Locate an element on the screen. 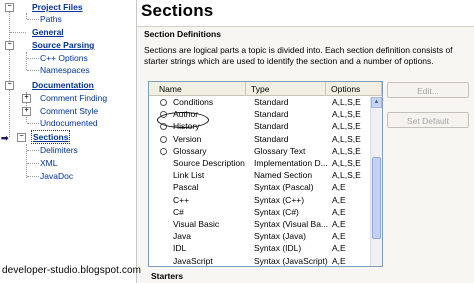  page-title: Sections is located at coordinates (177, 10).